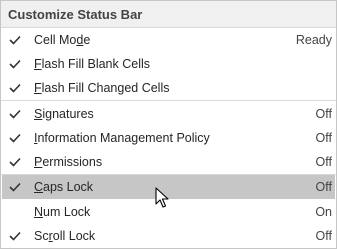  I want to click on menu-item-scroll-lock: Scroll Lock Off, so click(168, 236).